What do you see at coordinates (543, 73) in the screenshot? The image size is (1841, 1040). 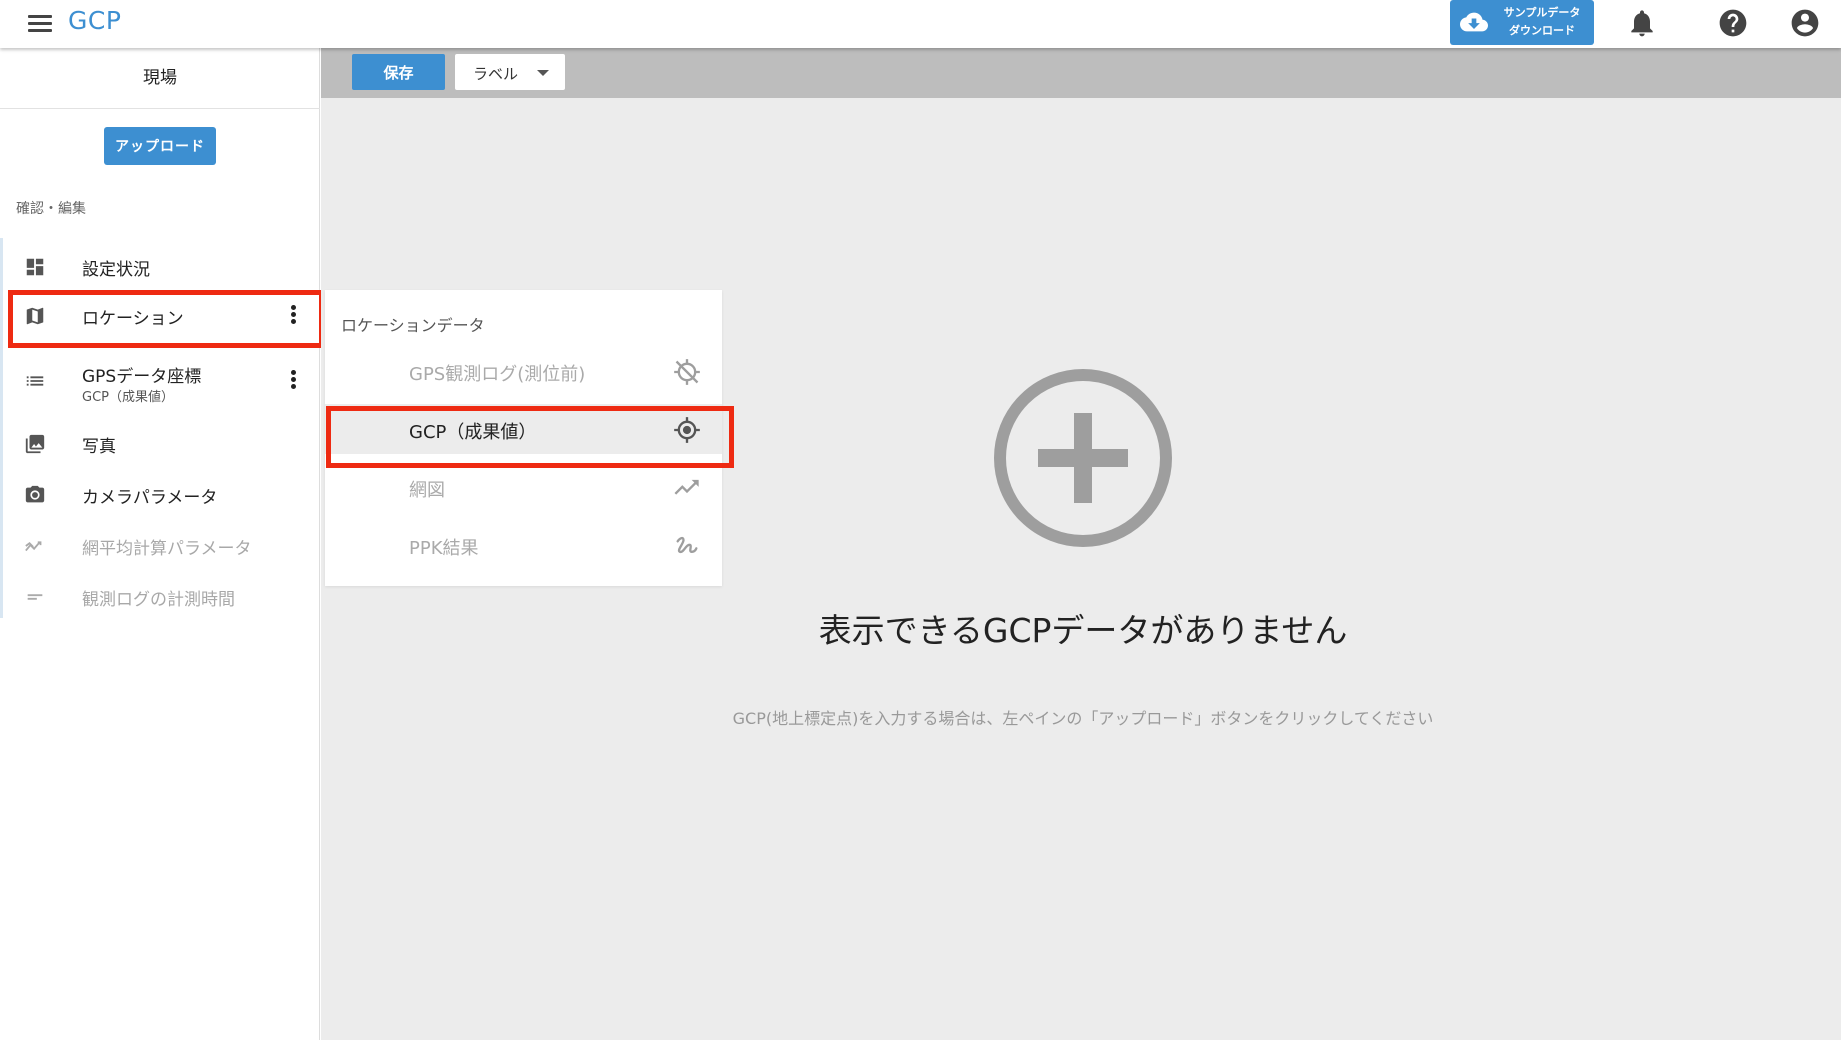 I see `chevron-down-icon` at bounding box center [543, 73].